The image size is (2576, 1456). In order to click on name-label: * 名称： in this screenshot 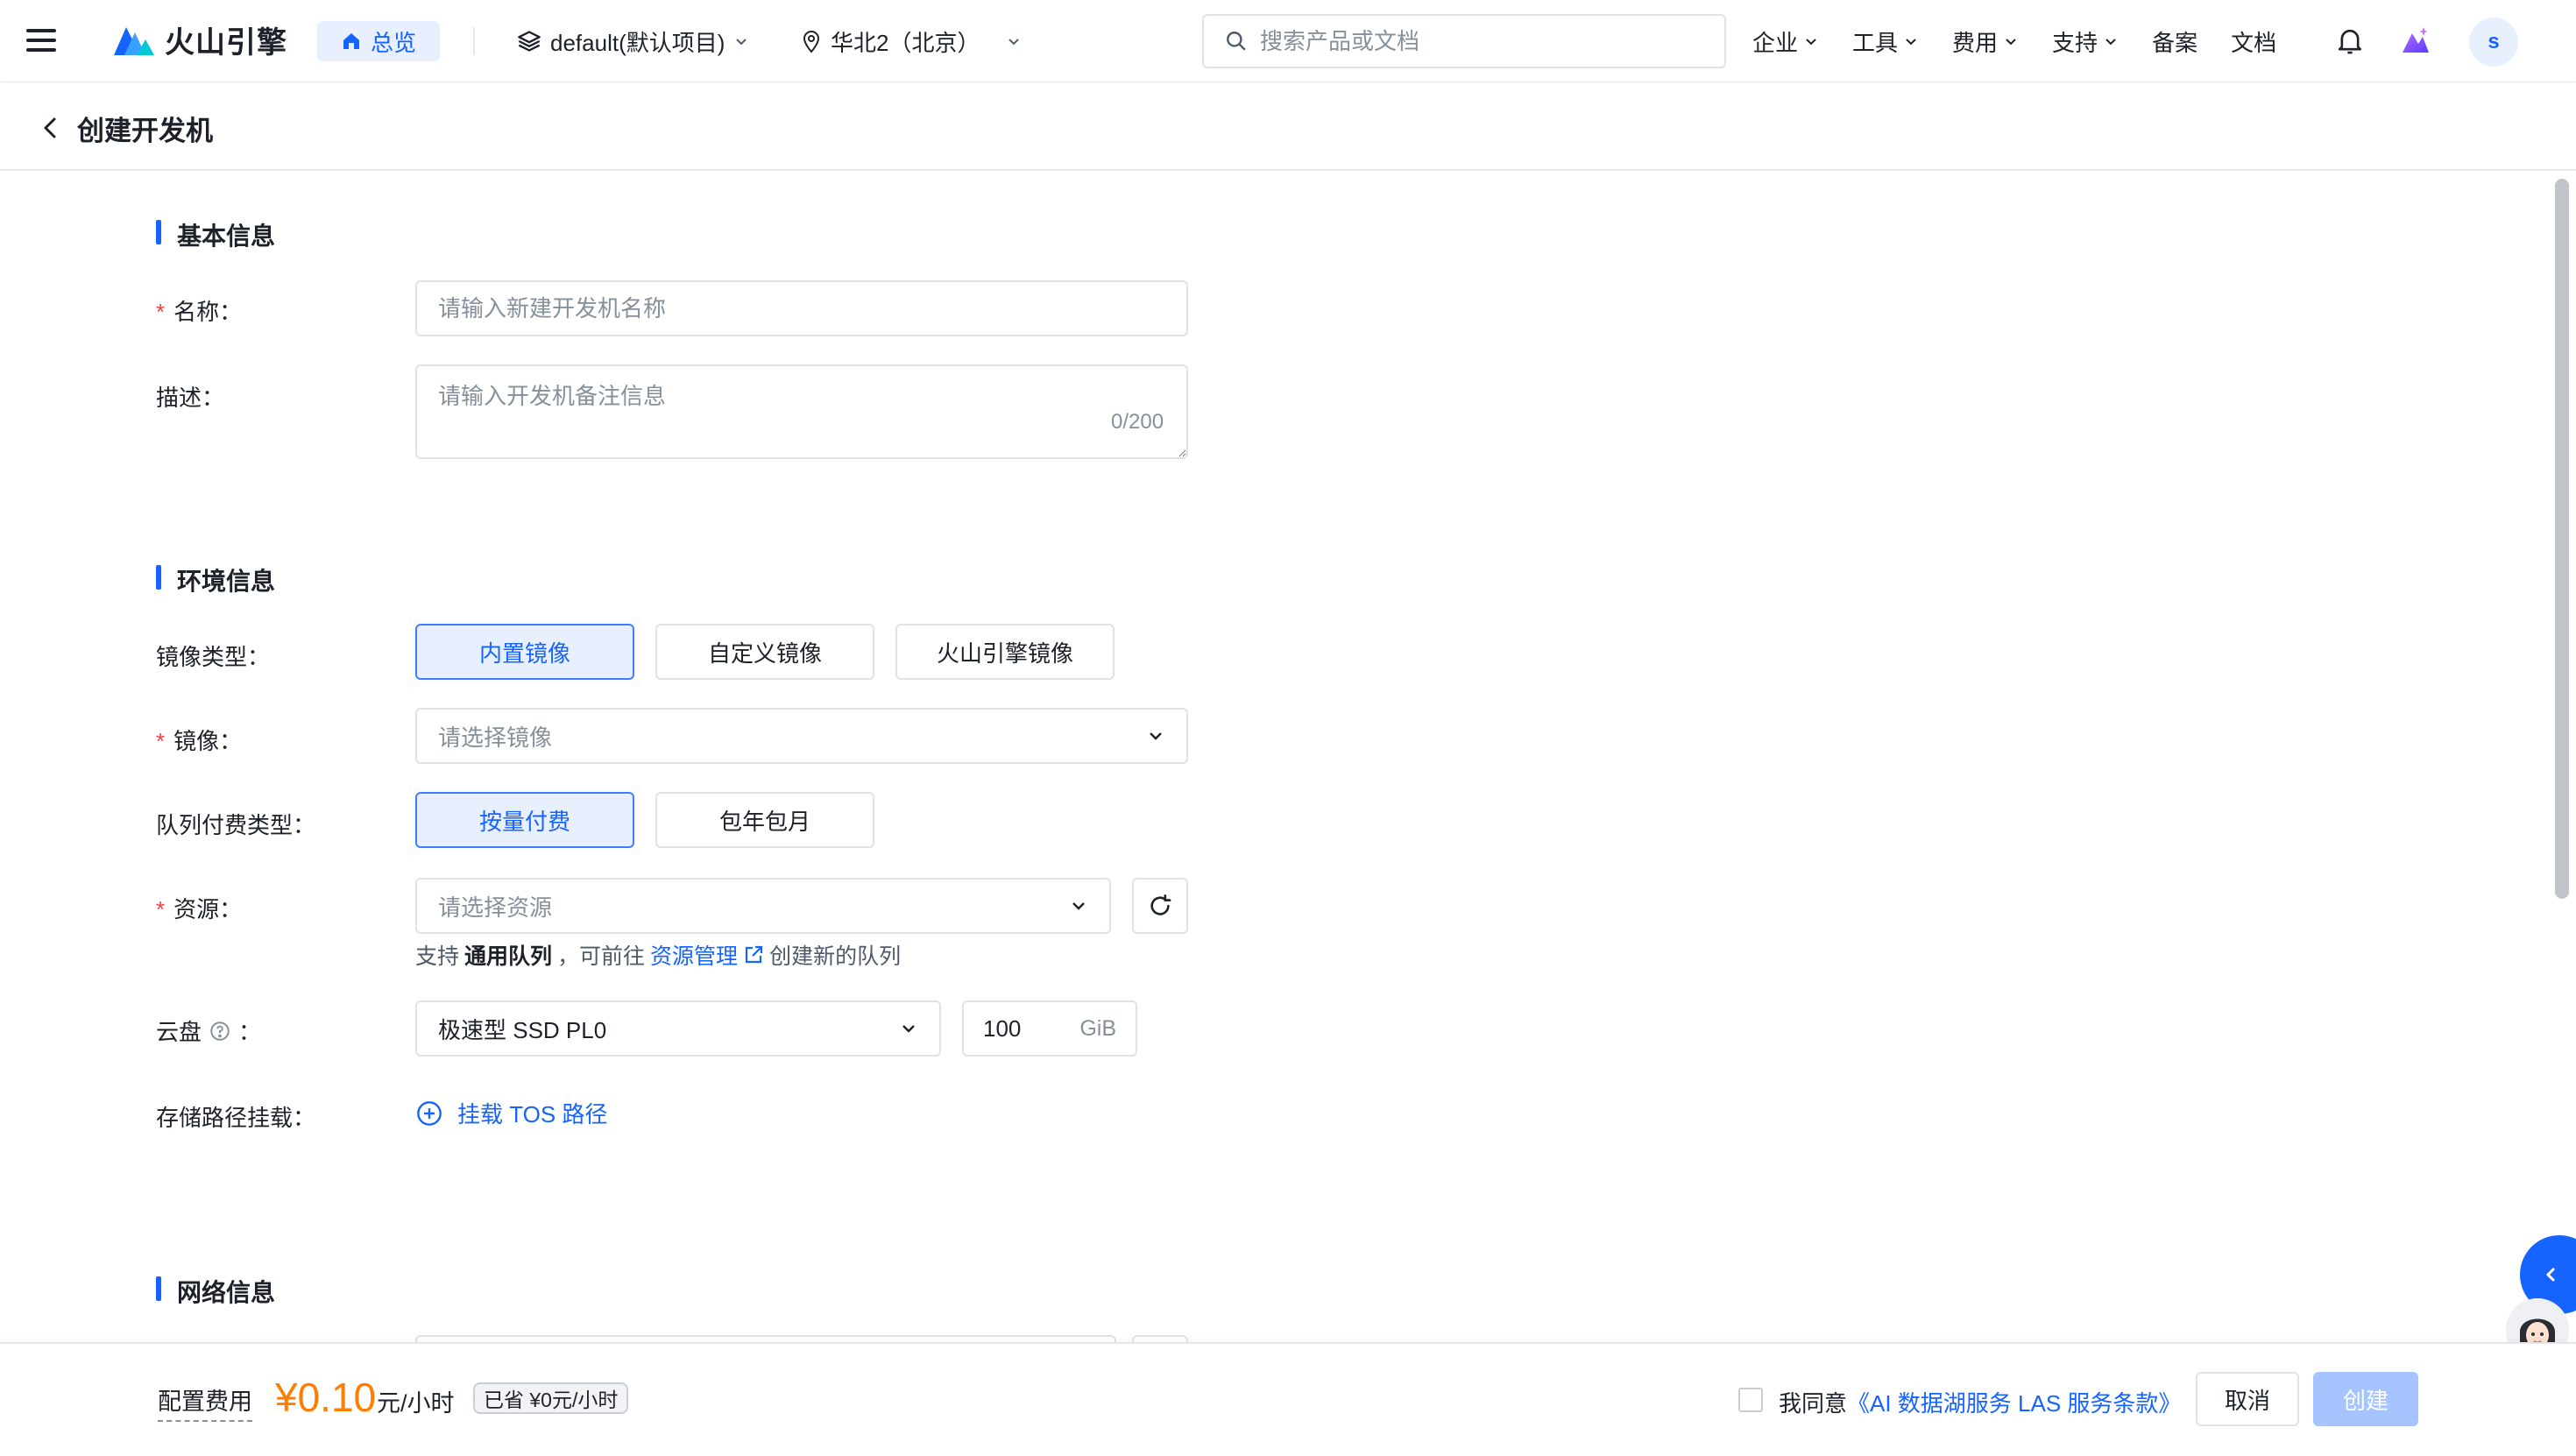, I will do `click(199, 310)`.